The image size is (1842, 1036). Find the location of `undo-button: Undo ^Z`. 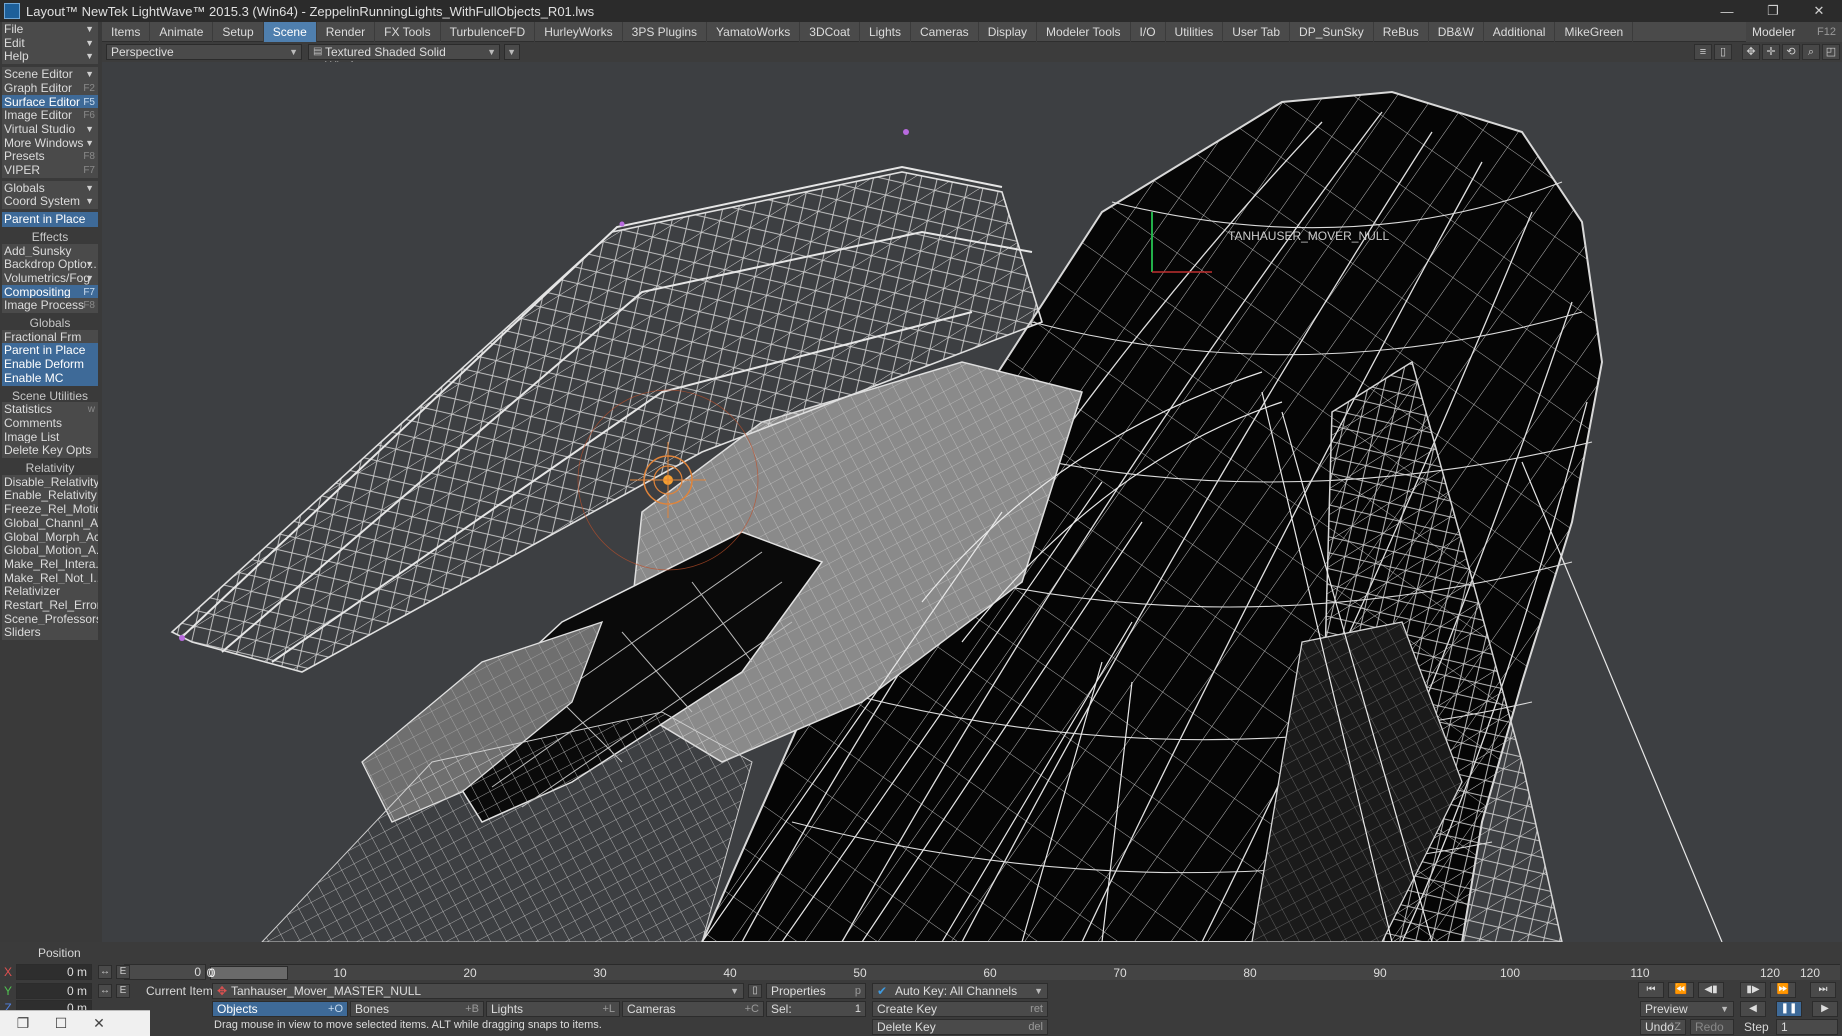

undo-button: Undo ^Z is located at coordinates (1663, 1027).